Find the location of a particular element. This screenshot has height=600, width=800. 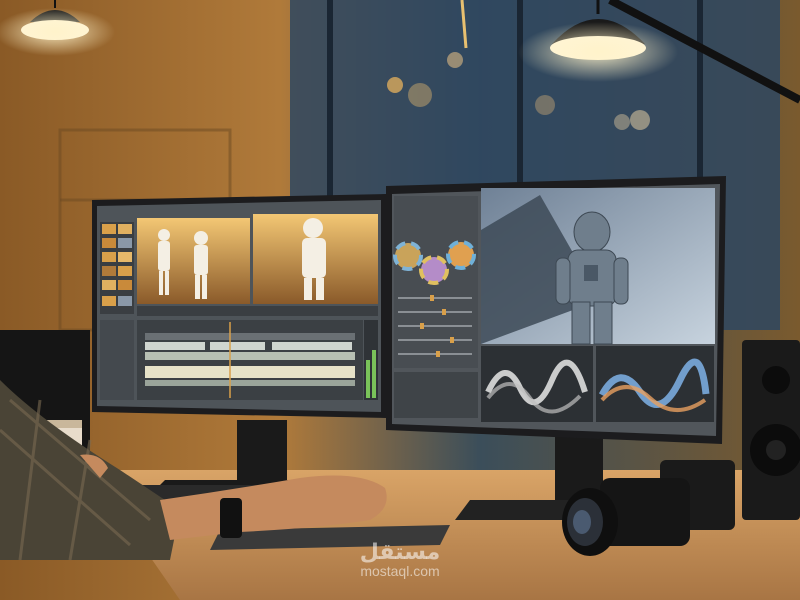

watermark-logo: مستقل is located at coordinates (400, 552).